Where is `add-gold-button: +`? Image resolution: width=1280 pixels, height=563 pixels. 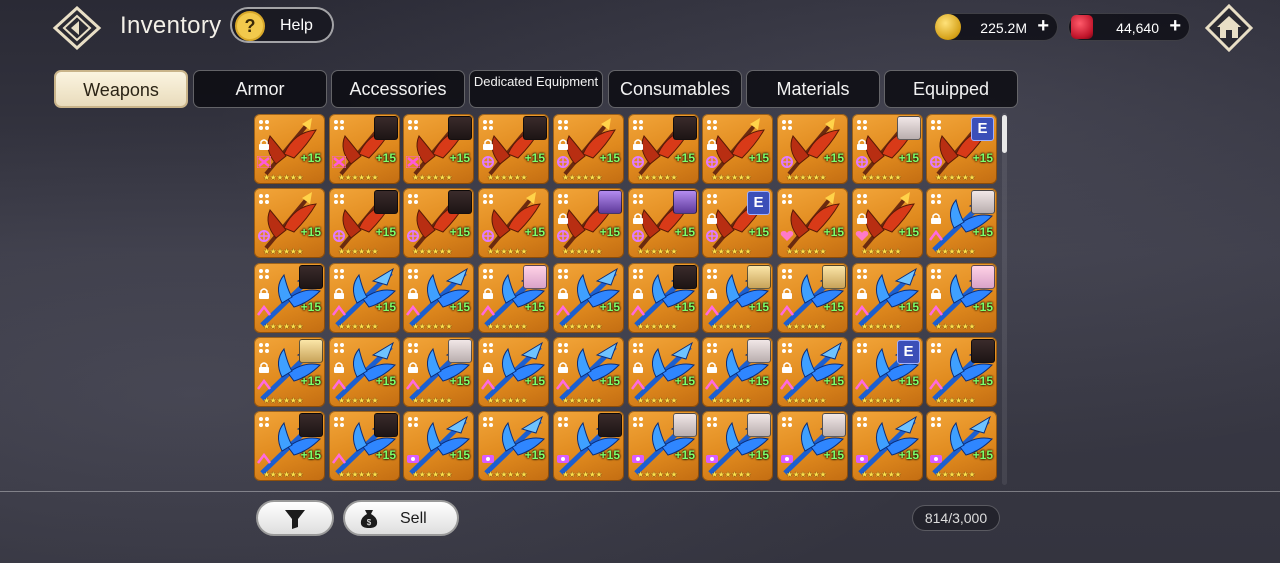 add-gold-button: + is located at coordinates (1043, 26).